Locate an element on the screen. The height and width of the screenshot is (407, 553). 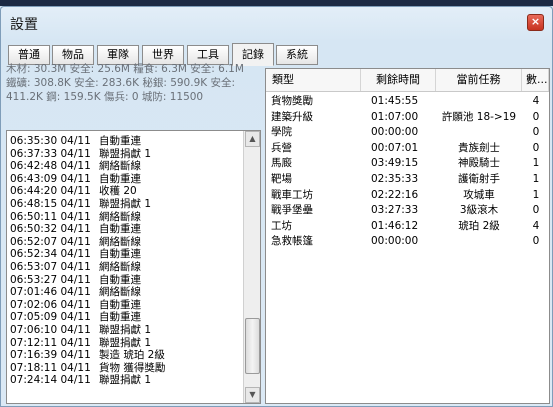
cell-remaining-time: 03:49:15 is located at coordinates (395, 163).